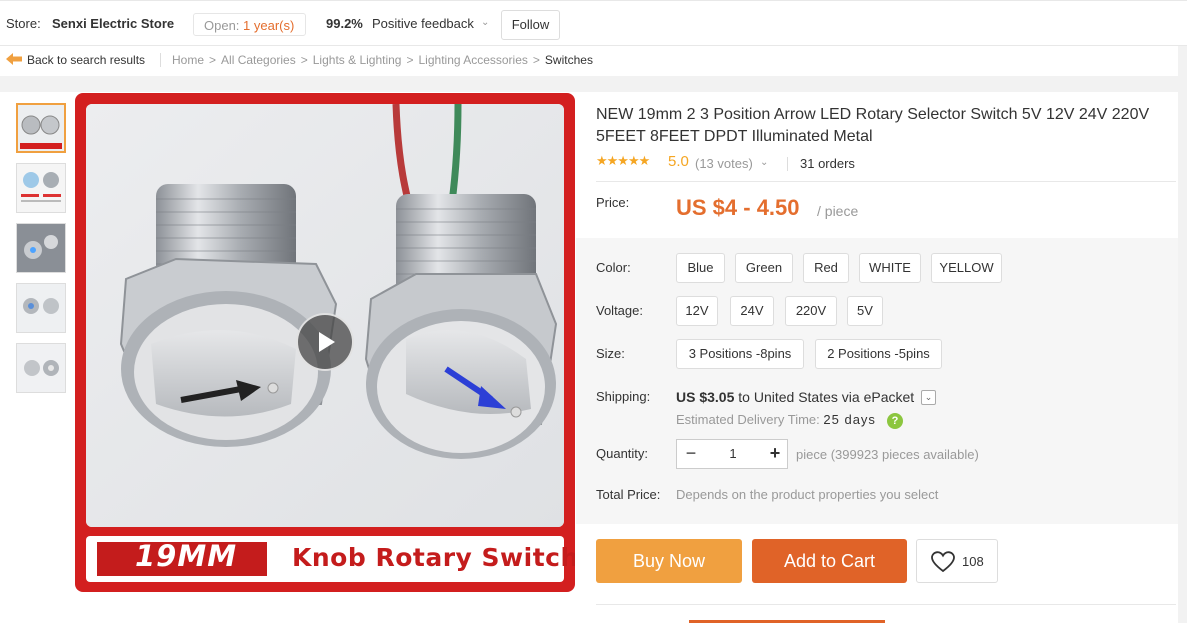 The width and height of the screenshot is (1187, 623). I want to click on voltage-option-12v: 12V, so click(697, 311).